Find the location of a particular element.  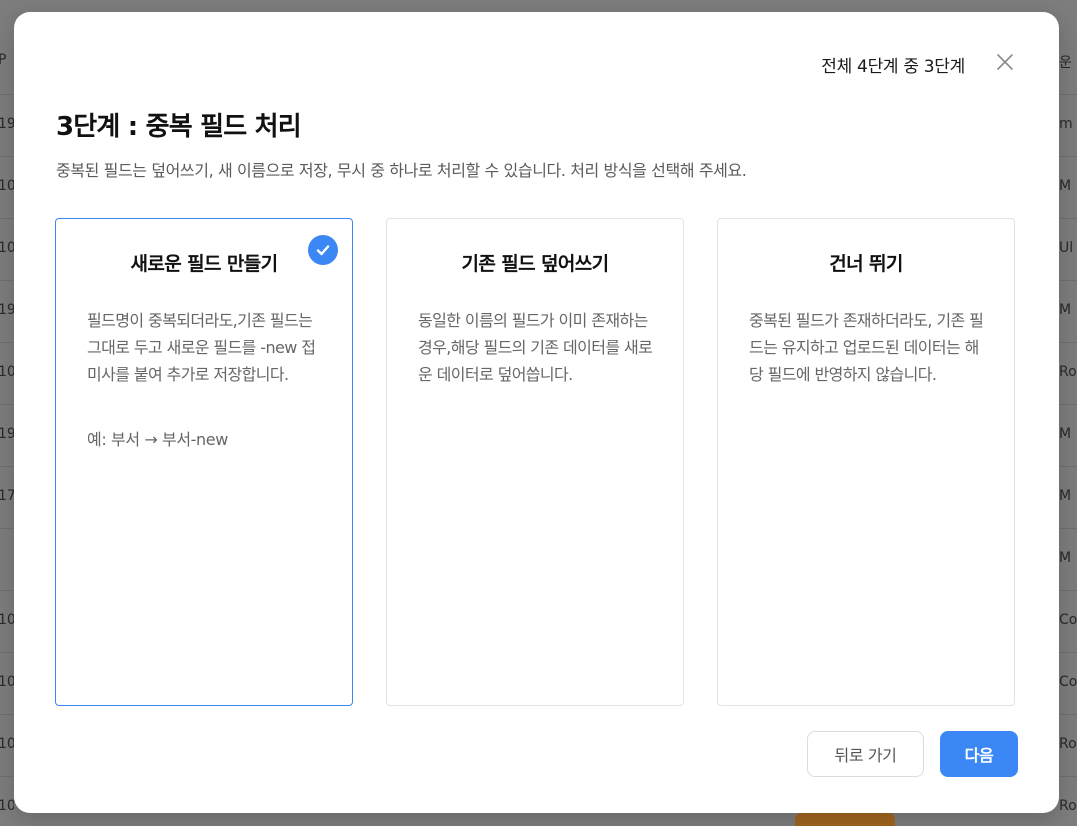

back-button: 뒤로 가기 is located at coordinates (865, 754).